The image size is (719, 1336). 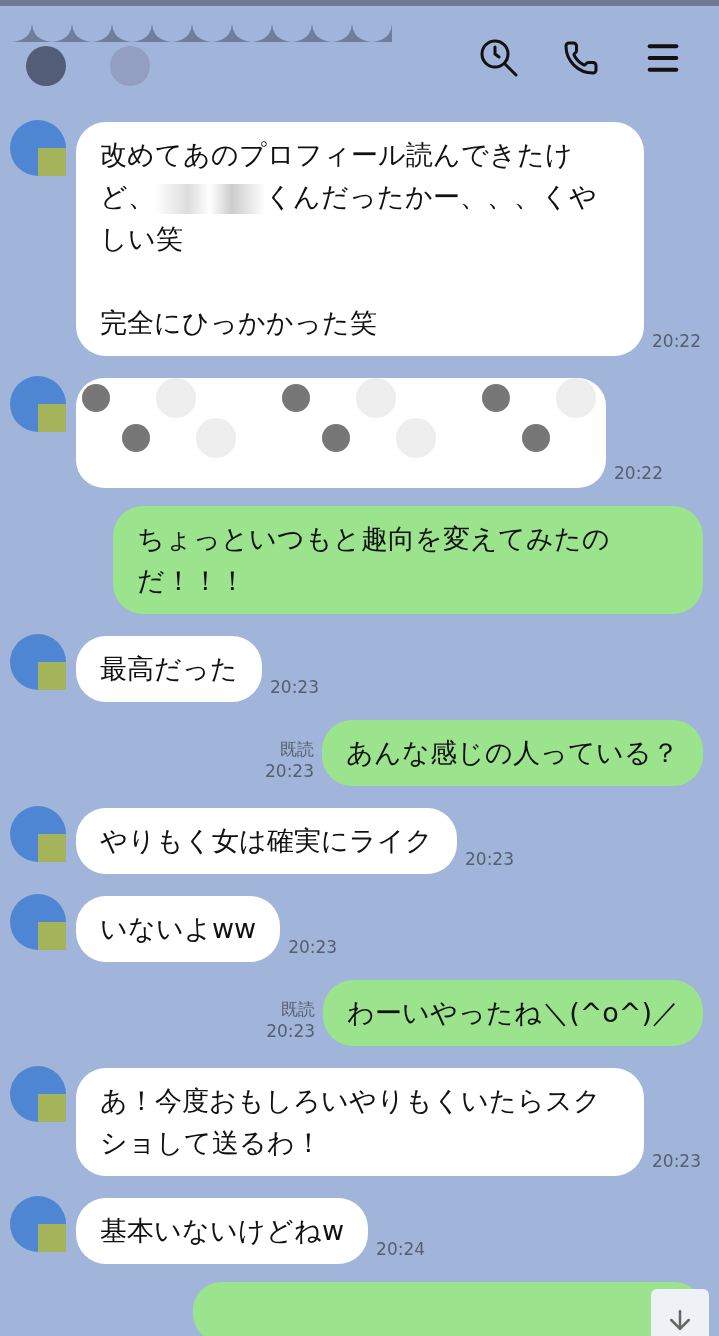 I want to click on message-text: あんな感じの人っている？, so click(x=512, y=753).